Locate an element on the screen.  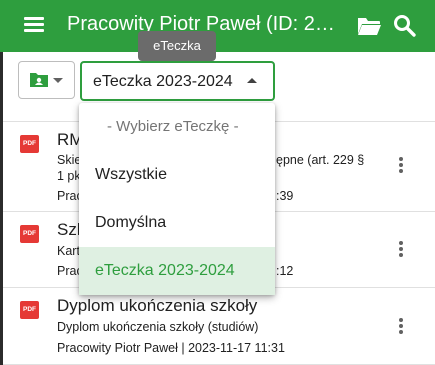
document-title: Dyplom ukończenia szkoły is located at coordinates (157, 305).